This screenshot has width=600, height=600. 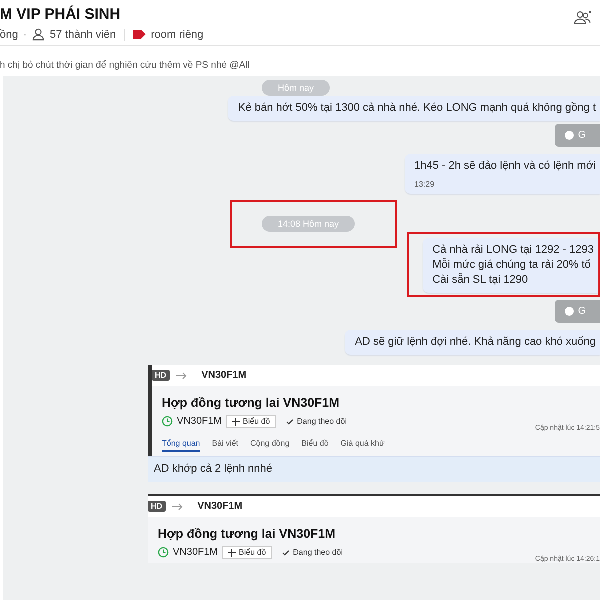 I want to click on group-members-icon, so click(x=583, y=17).